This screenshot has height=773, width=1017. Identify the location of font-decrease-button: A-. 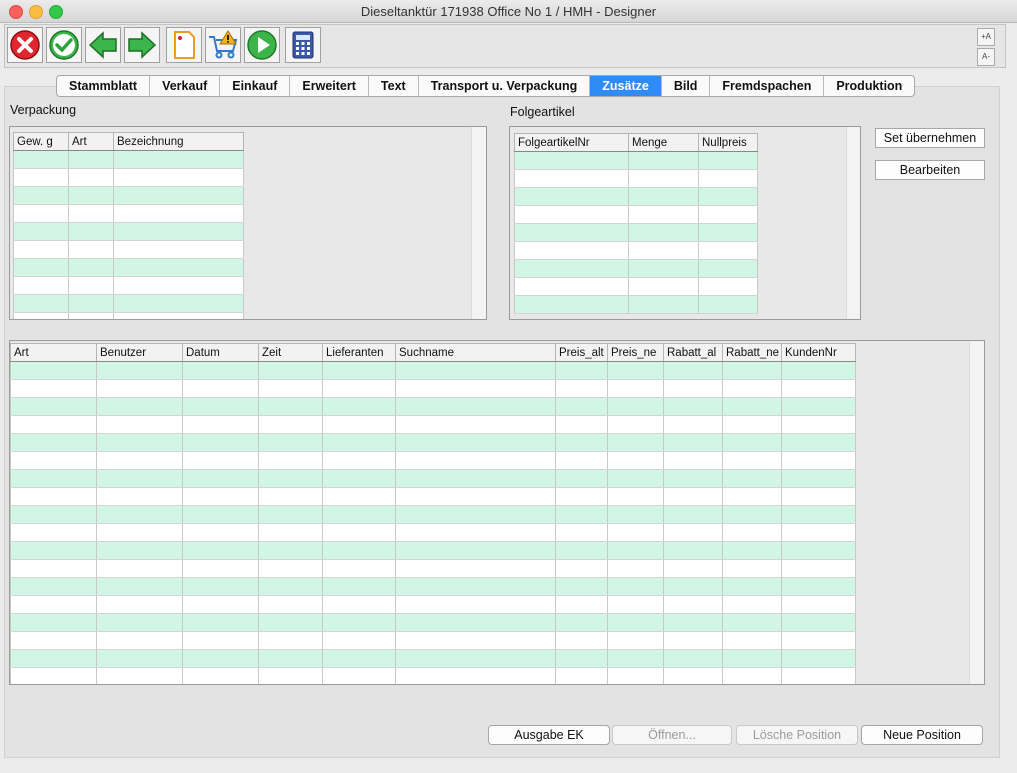
(986, 57).